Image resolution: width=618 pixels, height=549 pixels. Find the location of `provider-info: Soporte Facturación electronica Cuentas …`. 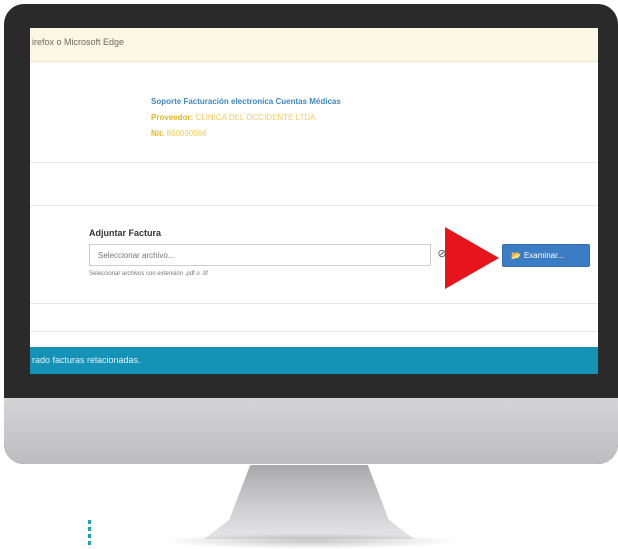

provider-info: Soporte Facturación electronica Cuentas … is located at coordinates (246, 118).